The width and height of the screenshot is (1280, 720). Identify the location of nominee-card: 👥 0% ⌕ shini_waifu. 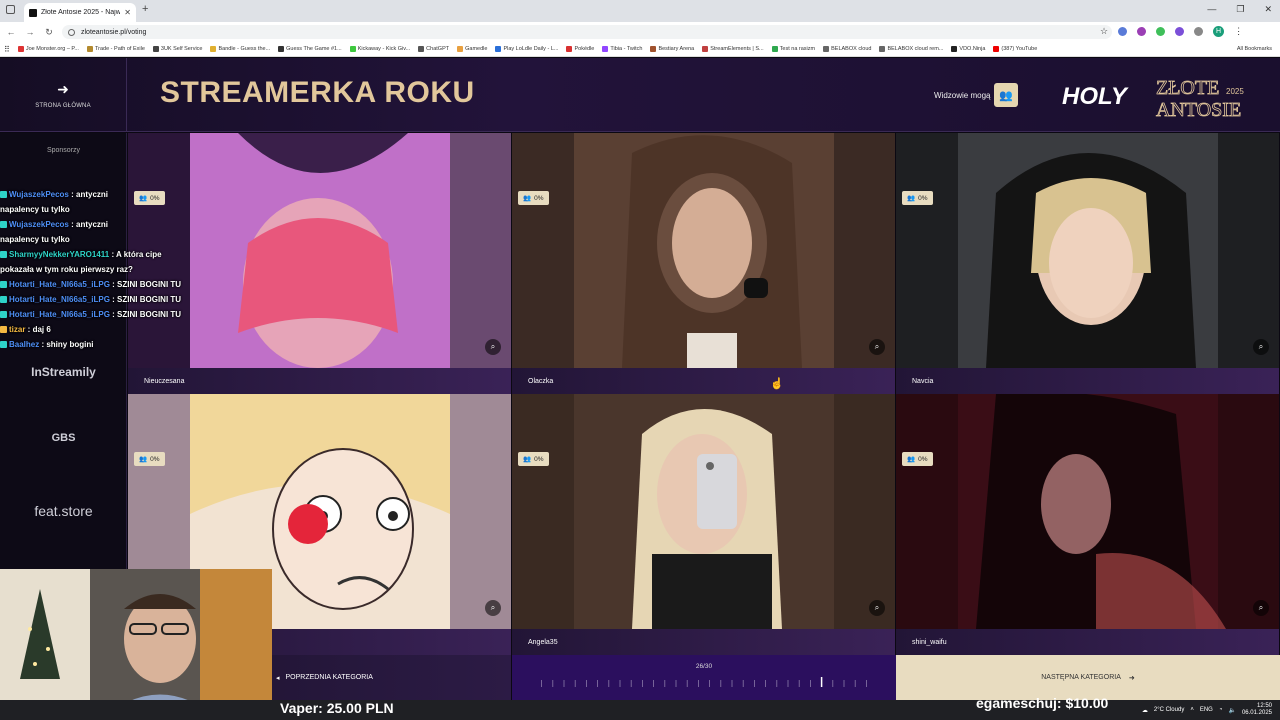
(1087, 524).